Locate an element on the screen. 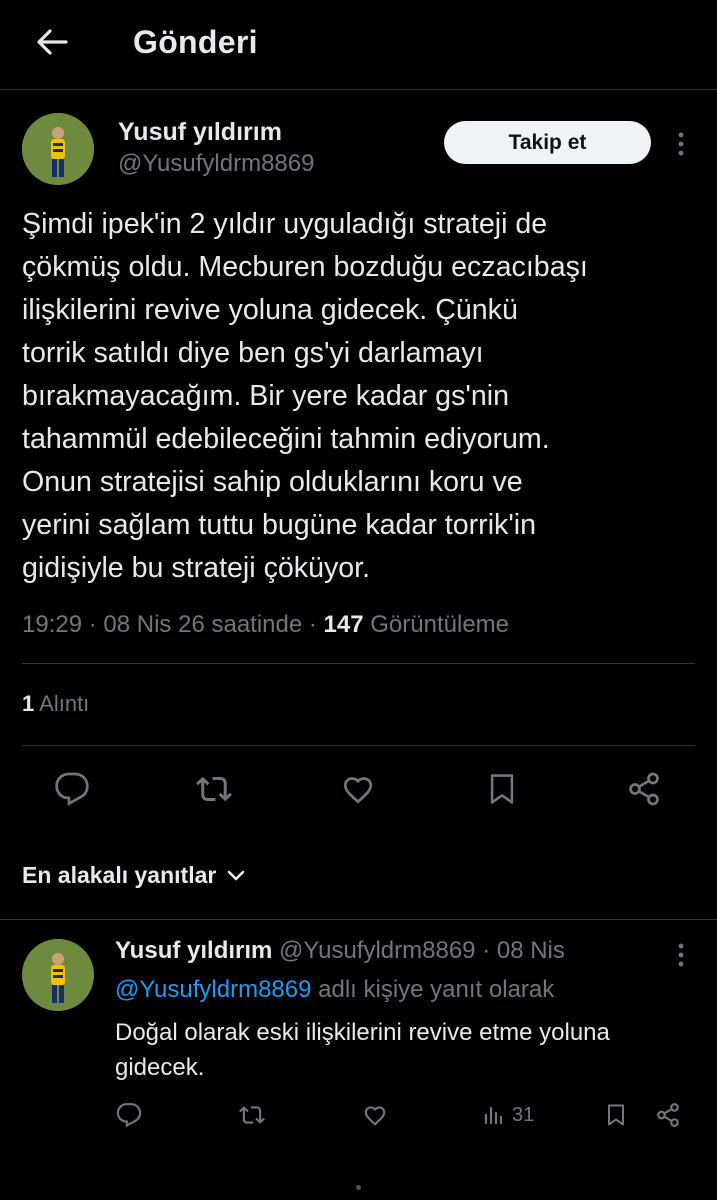 The image size is (717, 1200). author-avatar is located at coordinates (58, 149).